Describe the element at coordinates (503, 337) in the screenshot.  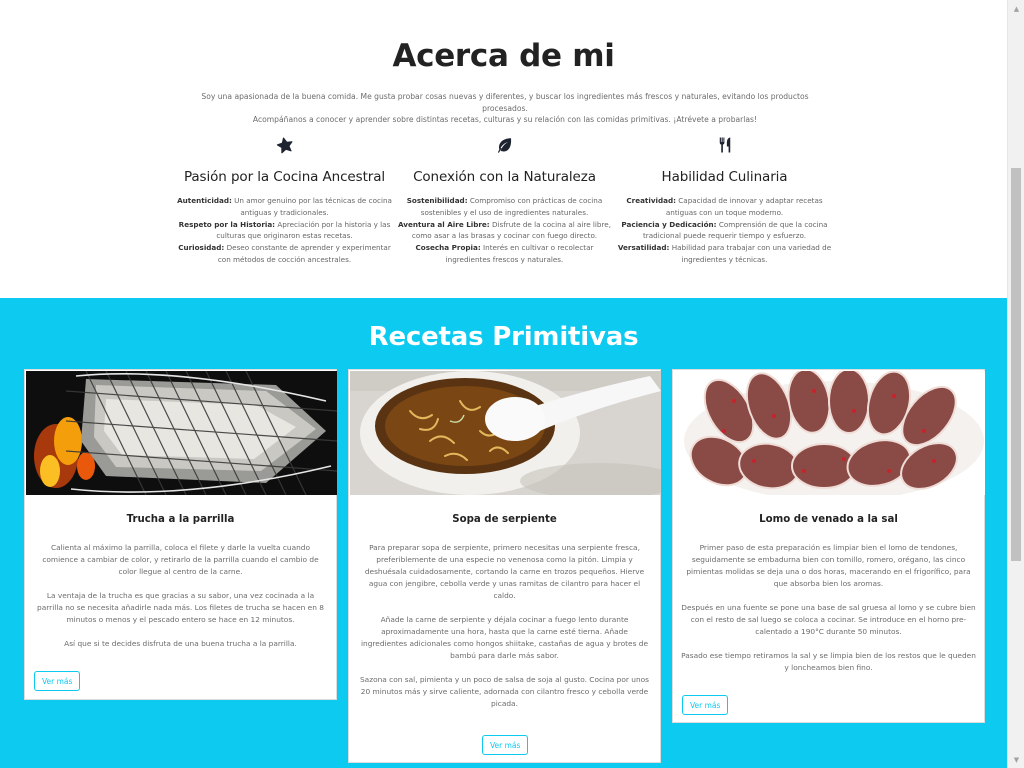
I see `recipes-title: Recetas Primitivas` at that location.